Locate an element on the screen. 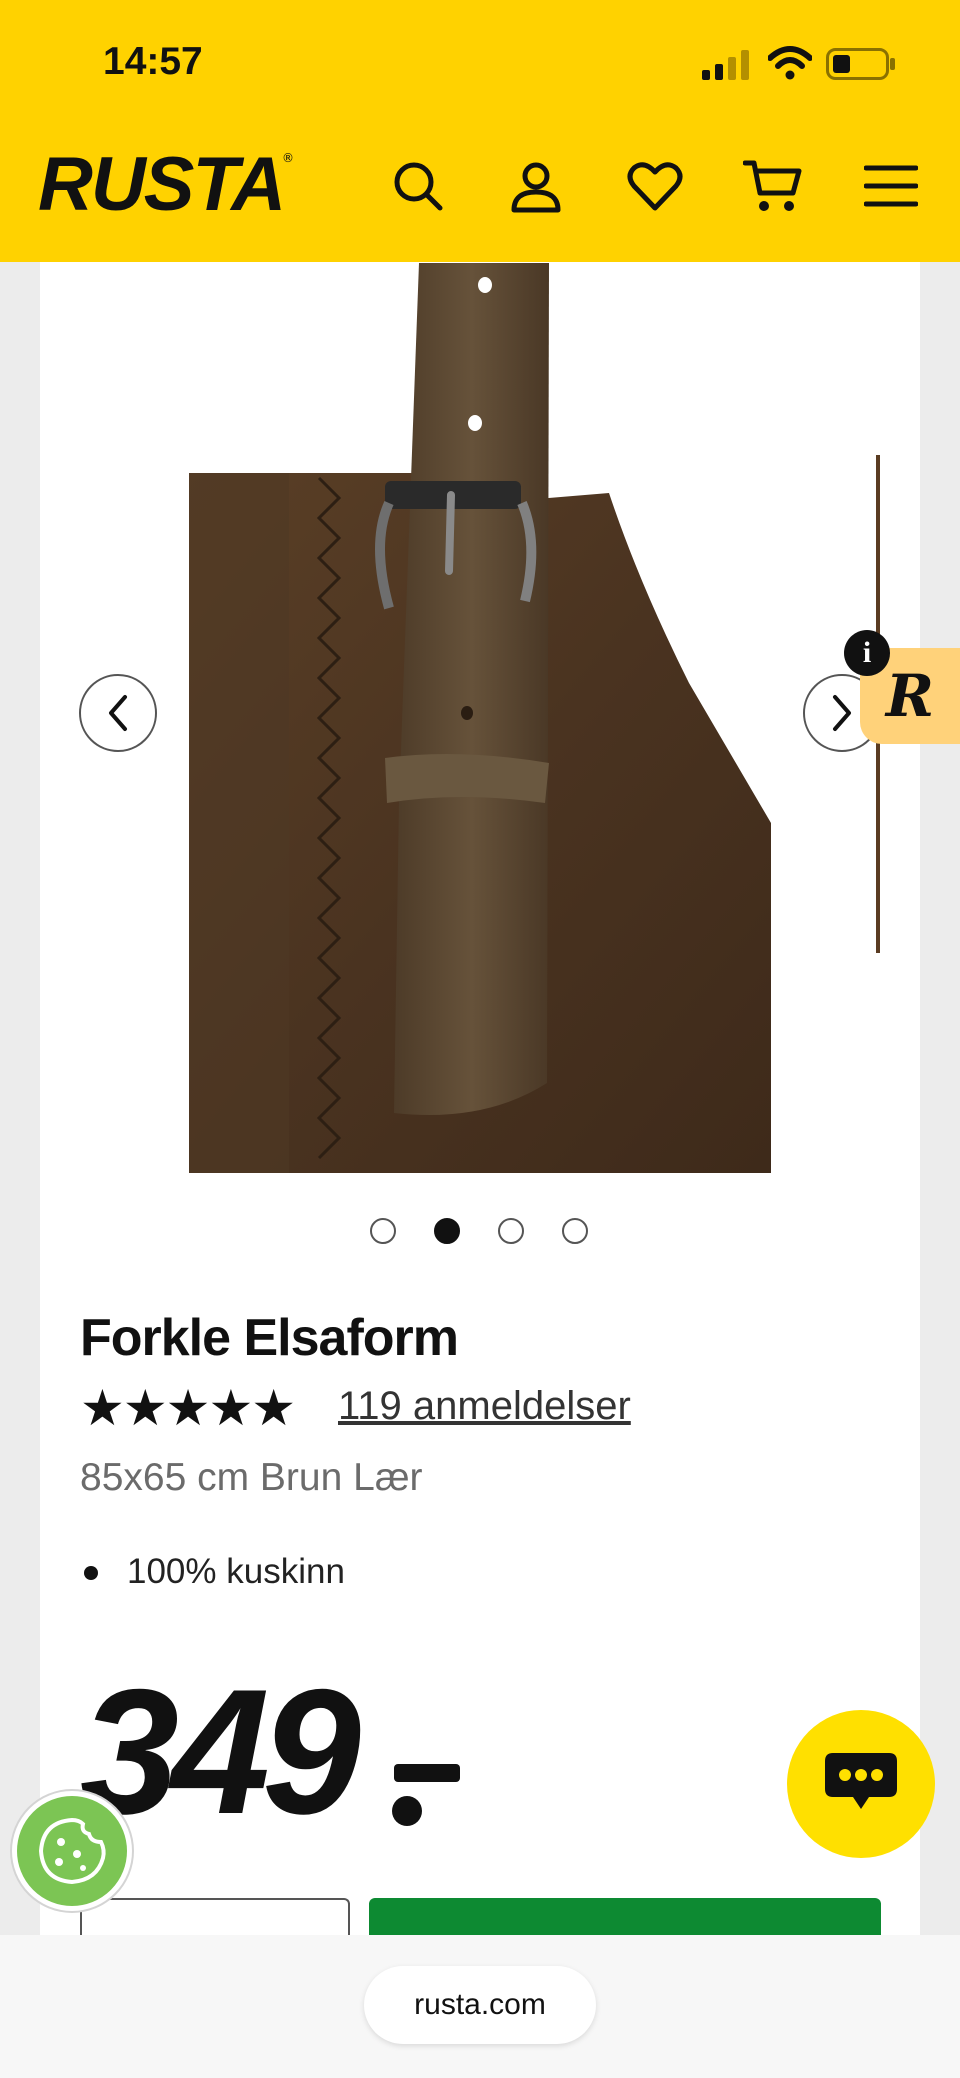 Image resolution: width=960 pixels, height=2078 pixels. menu-button is located at coordinates (891, 186).